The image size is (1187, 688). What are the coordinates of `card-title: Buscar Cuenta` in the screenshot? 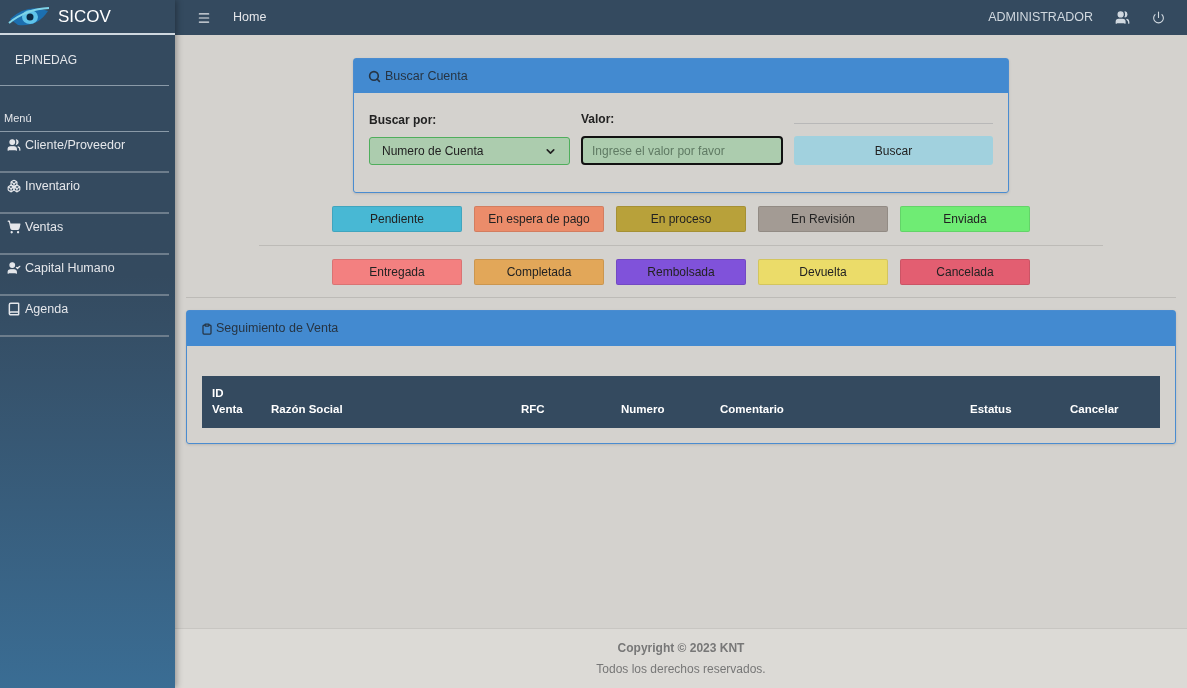 It's located at (426, 76).